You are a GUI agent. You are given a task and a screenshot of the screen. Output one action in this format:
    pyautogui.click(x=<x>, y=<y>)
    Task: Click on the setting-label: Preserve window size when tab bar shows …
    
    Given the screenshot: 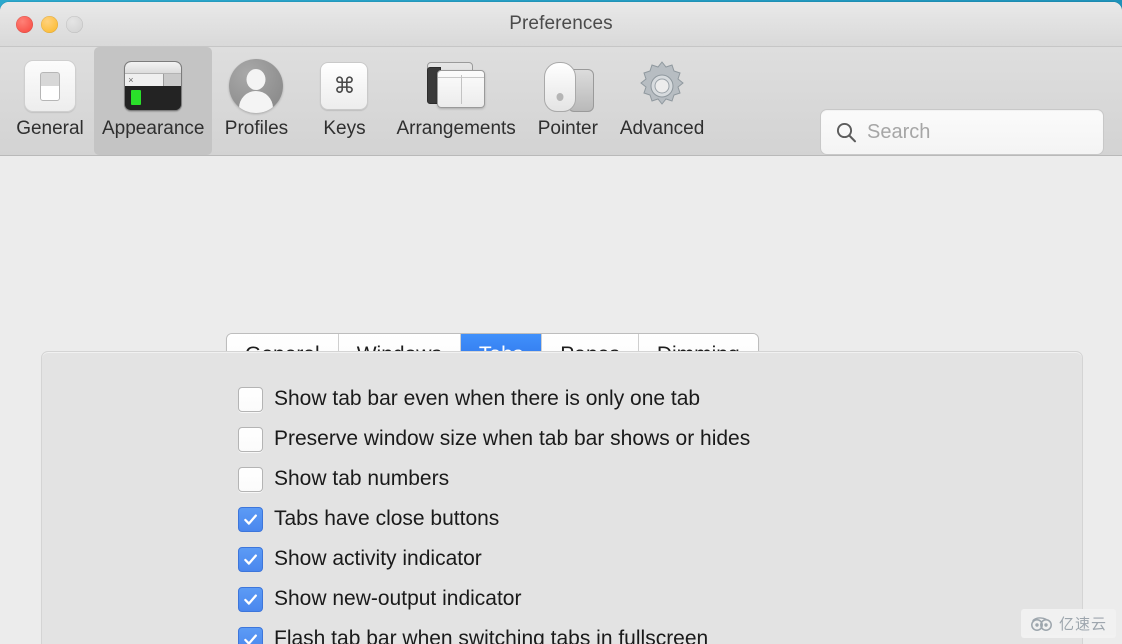 What is the action you would take?
    pyautogui.click(x=512, y=438)
    